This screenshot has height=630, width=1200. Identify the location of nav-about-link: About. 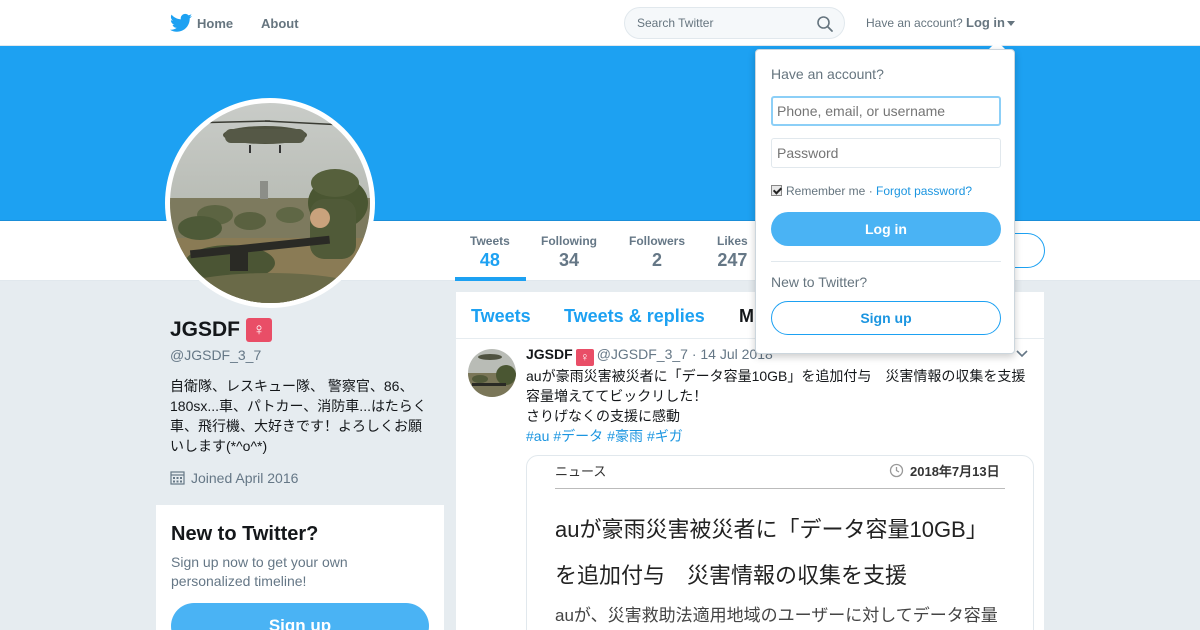
(280, 23).